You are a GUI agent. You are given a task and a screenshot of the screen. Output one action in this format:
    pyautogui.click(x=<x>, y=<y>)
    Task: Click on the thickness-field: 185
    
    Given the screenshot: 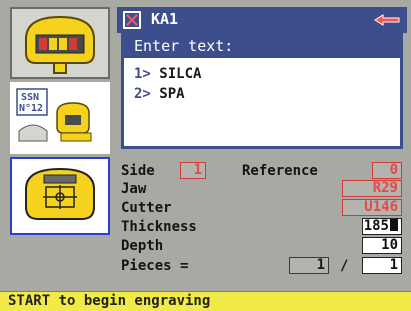 What is the action you would take?
    pyautogui.click(x=382, y=226)
    